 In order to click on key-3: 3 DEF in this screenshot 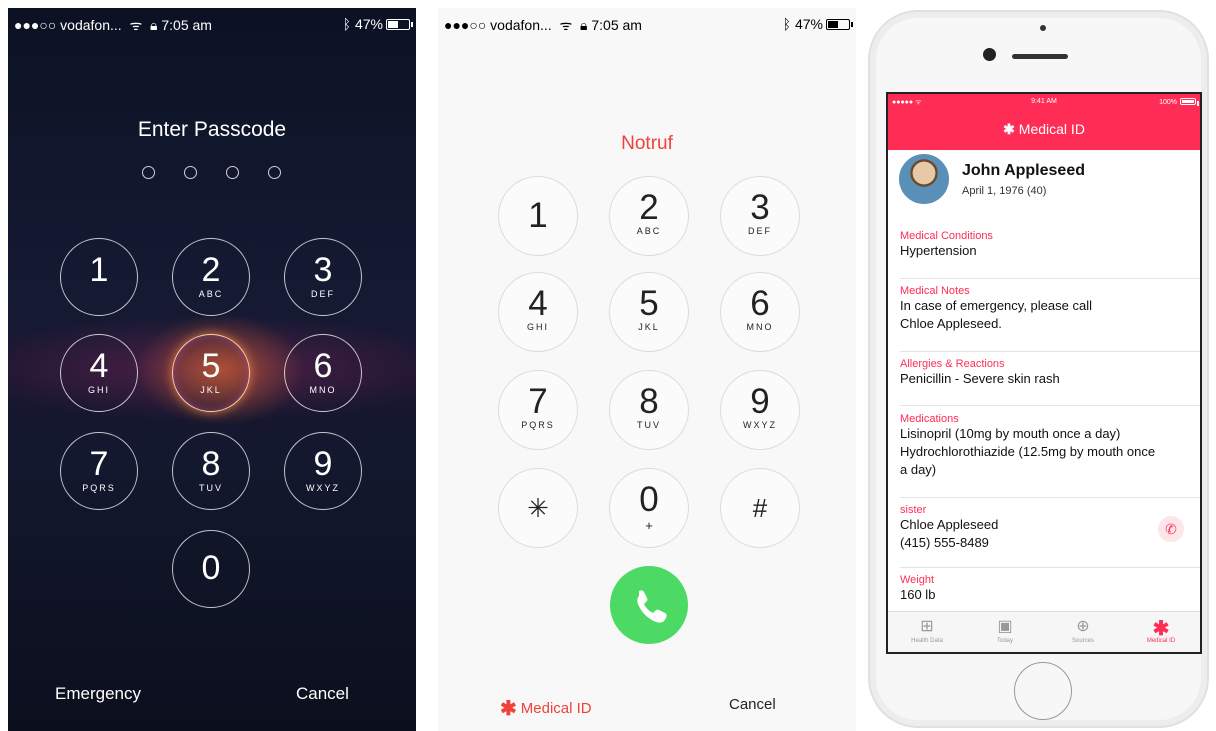, I will do `click(323, 277)`.